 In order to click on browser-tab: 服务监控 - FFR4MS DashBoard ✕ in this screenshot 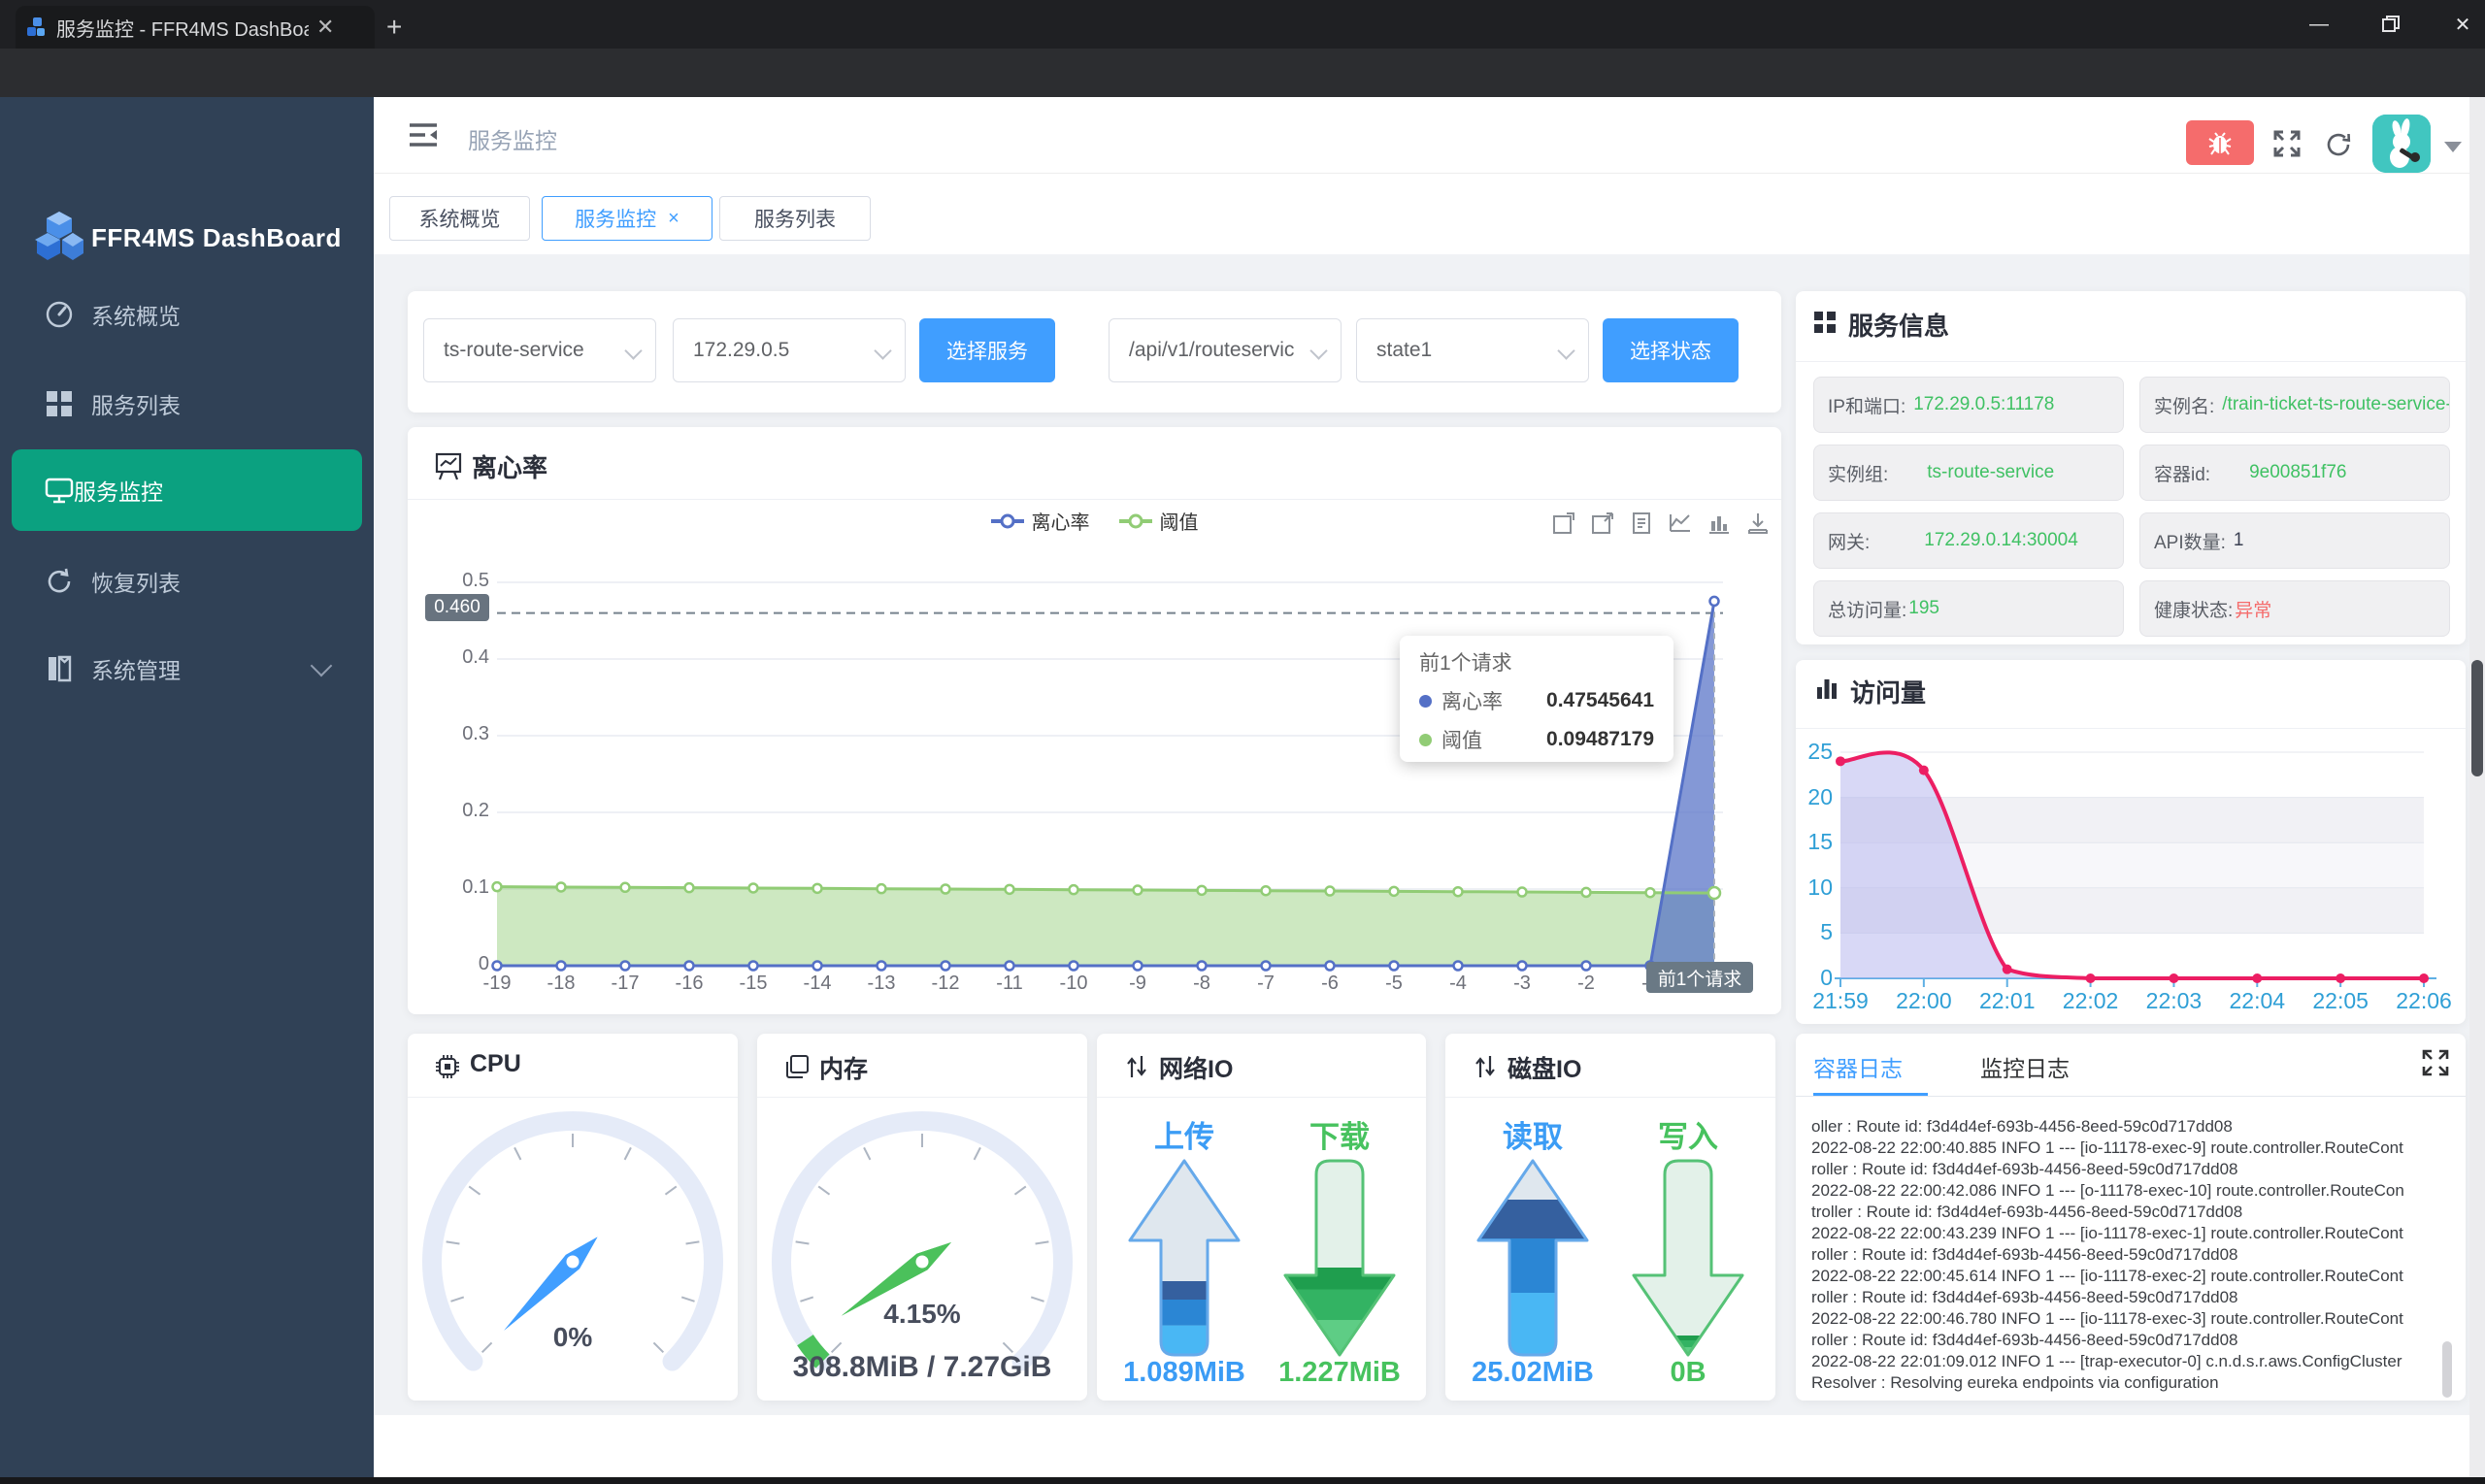, I will do `click(195, 27)`.